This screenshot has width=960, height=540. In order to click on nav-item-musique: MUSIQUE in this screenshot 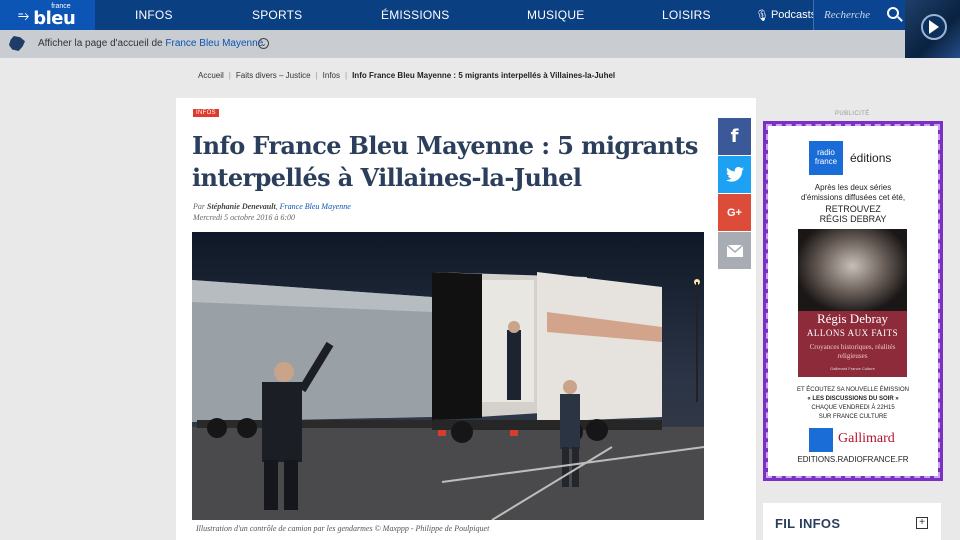, I will do `click(555, 15)`.